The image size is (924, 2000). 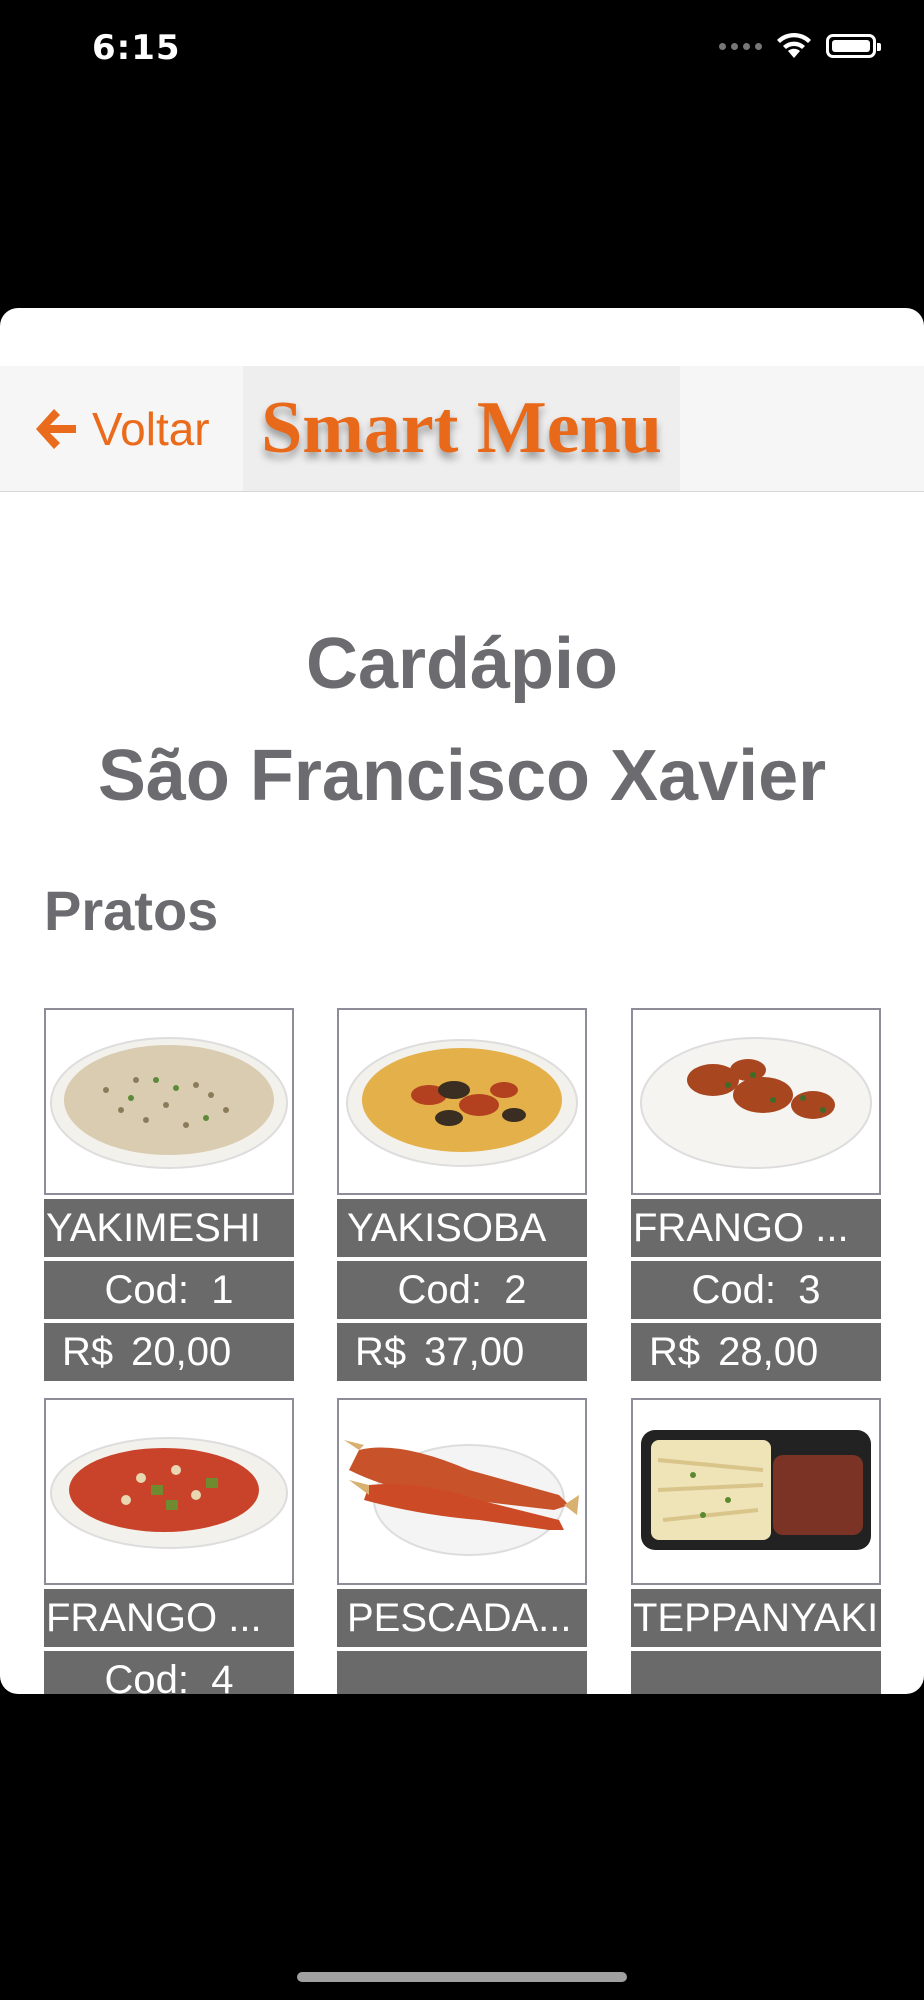 What do you see at coordinates (462, 776) in the screenshot?
I see `page-title-line2: São Francisco Xavier` at bounding box center [462, 776].